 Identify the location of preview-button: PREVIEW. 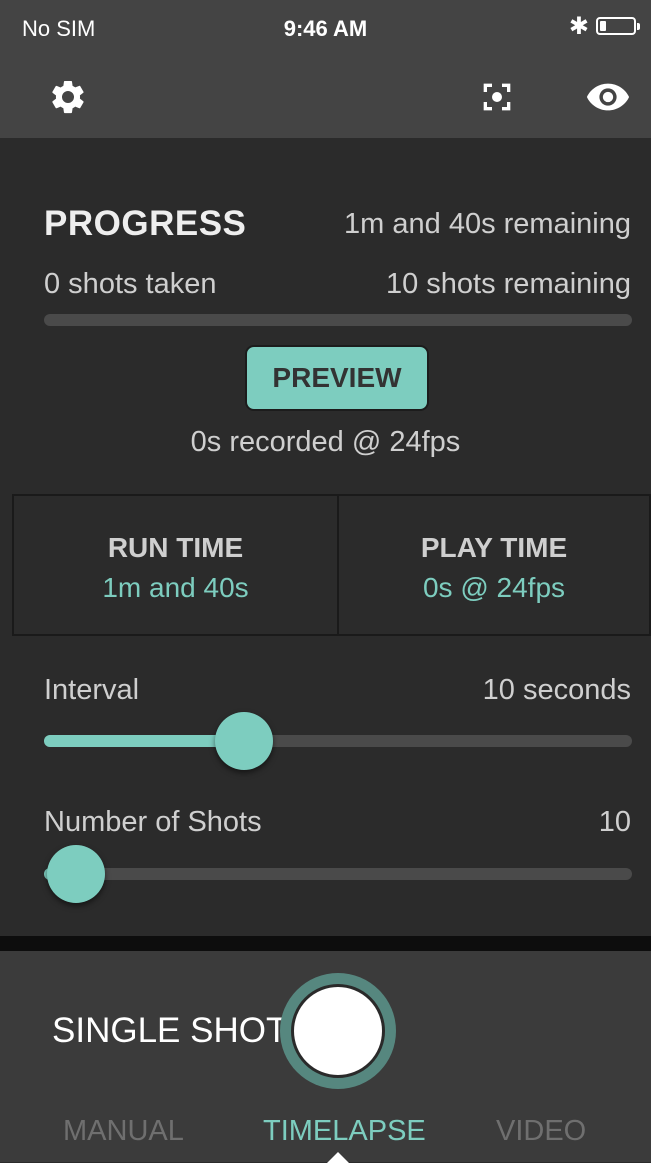
(337, 378).